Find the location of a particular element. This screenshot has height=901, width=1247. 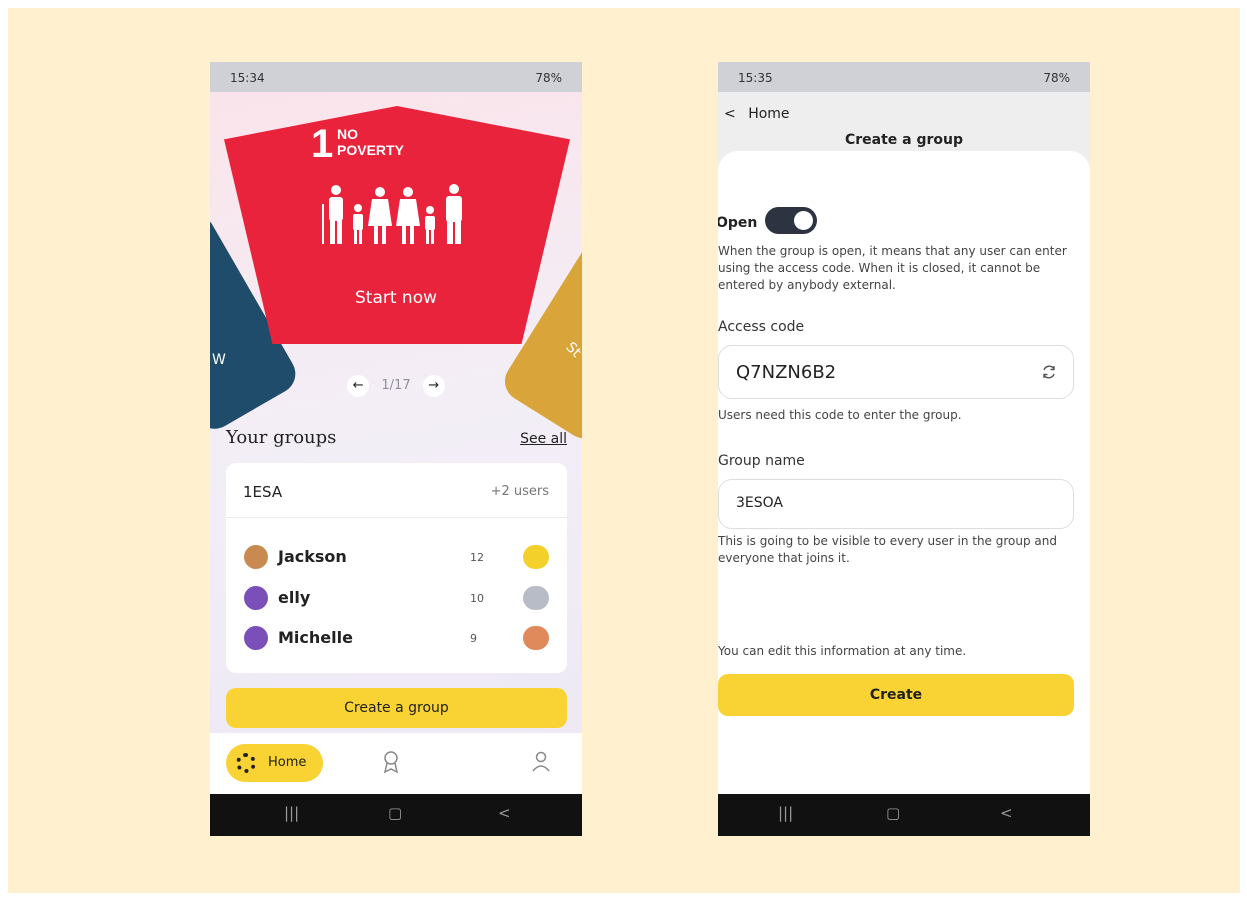

member-score: 9 is located at coordinates (473, 638).